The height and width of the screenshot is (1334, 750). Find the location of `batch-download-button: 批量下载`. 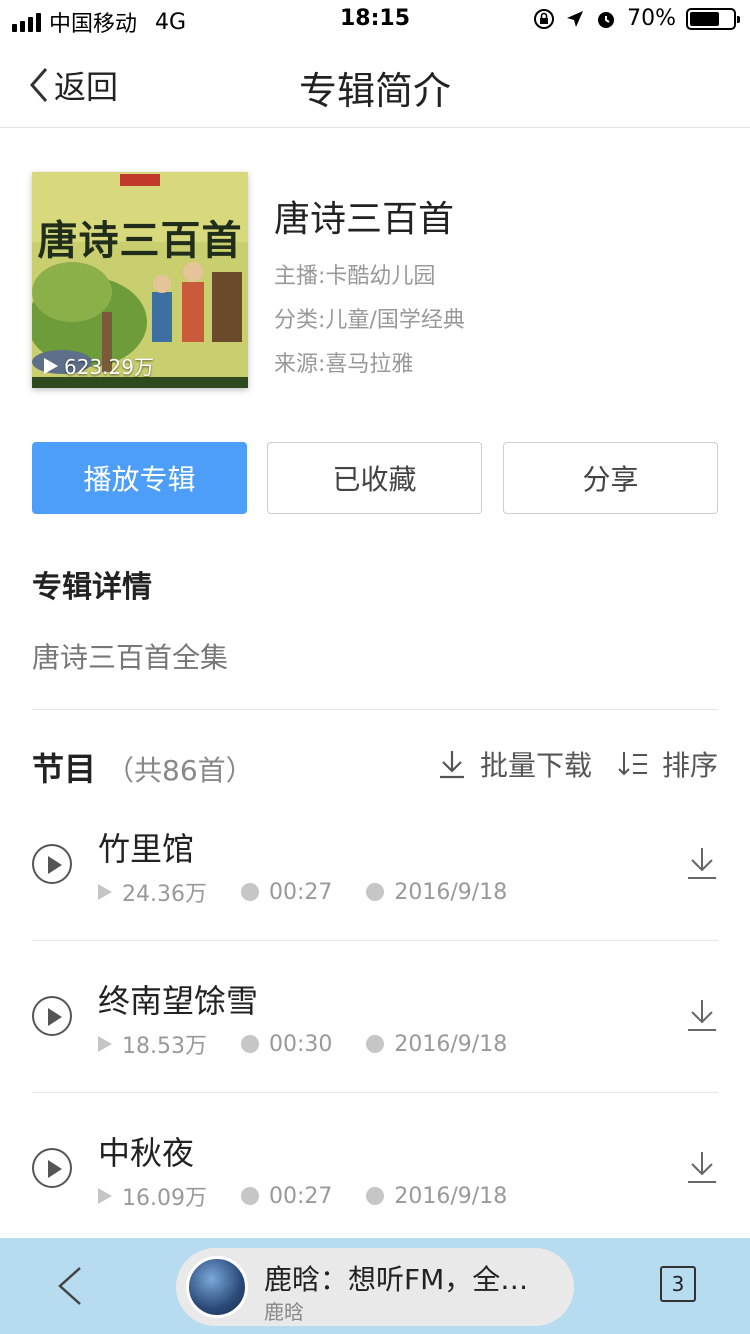

batch-download-button: 批量下载 is located at coordinates (515, 764).